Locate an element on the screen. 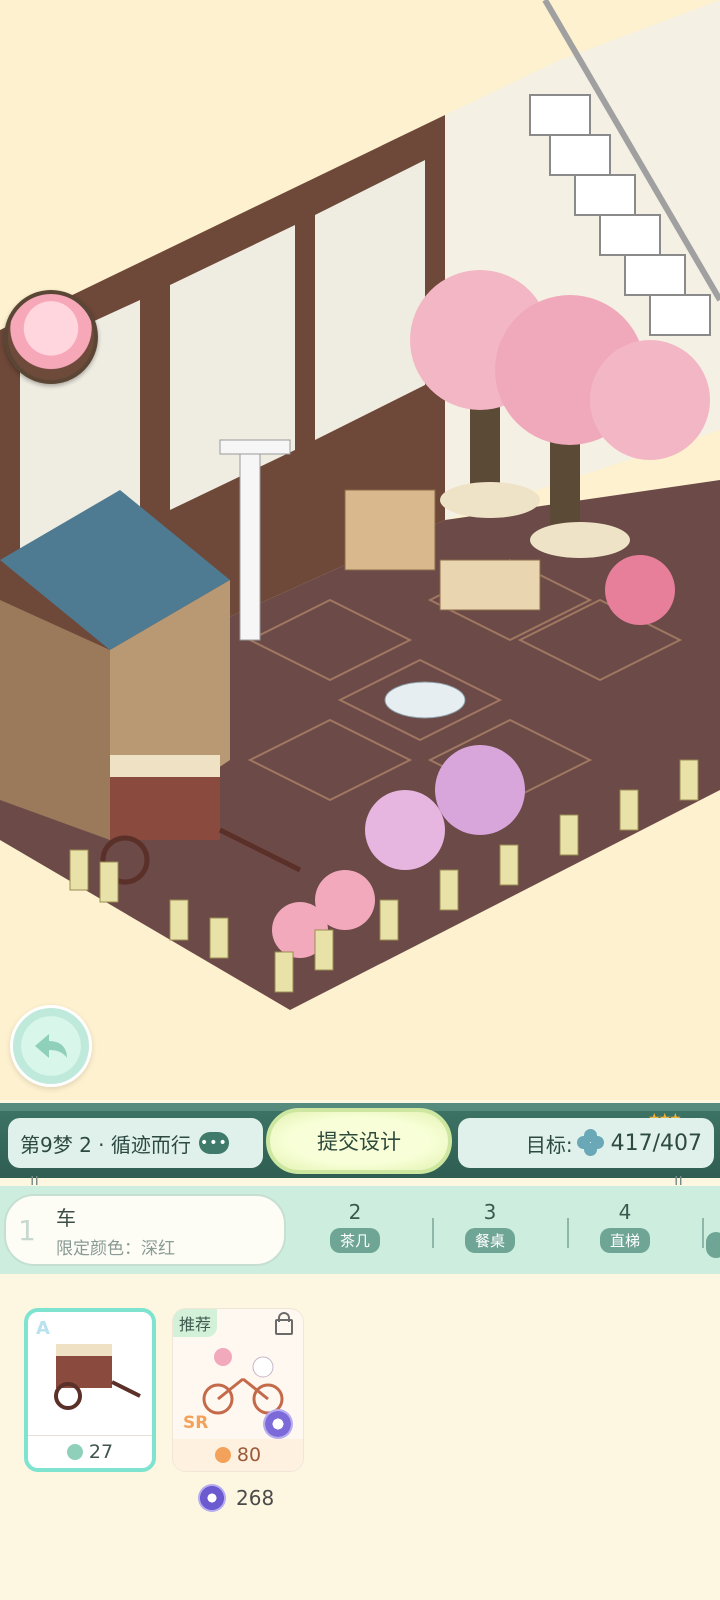  item-card-cart-a: A 27 is located at coordinates (90, 1390).